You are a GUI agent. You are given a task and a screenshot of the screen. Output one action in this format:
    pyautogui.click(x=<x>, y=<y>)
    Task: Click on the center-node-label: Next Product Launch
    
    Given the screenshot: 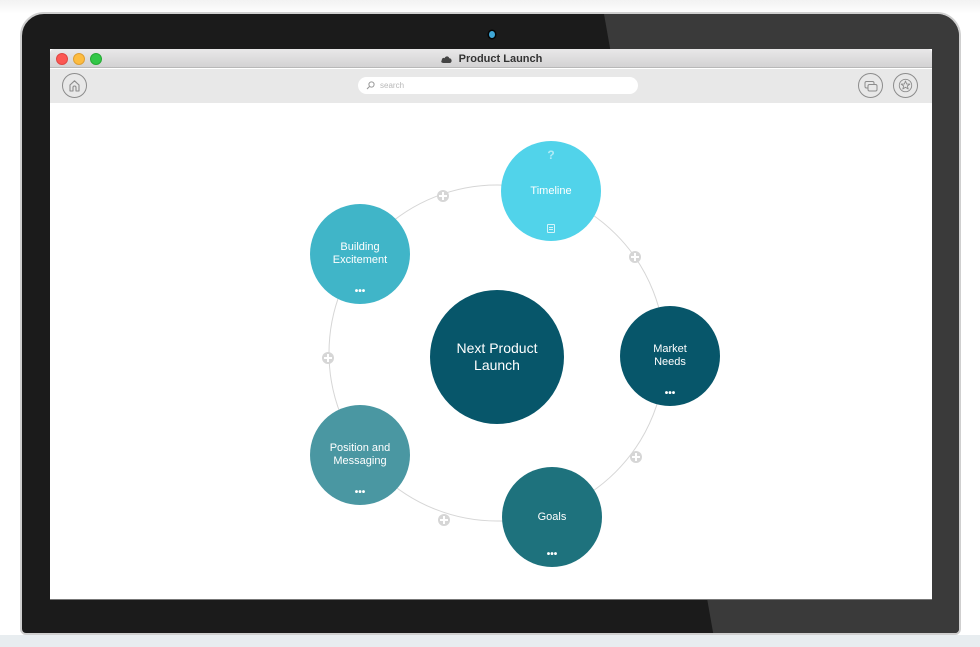 What is the action you would take?
    pyautogui.click(x=497, y=356)
    